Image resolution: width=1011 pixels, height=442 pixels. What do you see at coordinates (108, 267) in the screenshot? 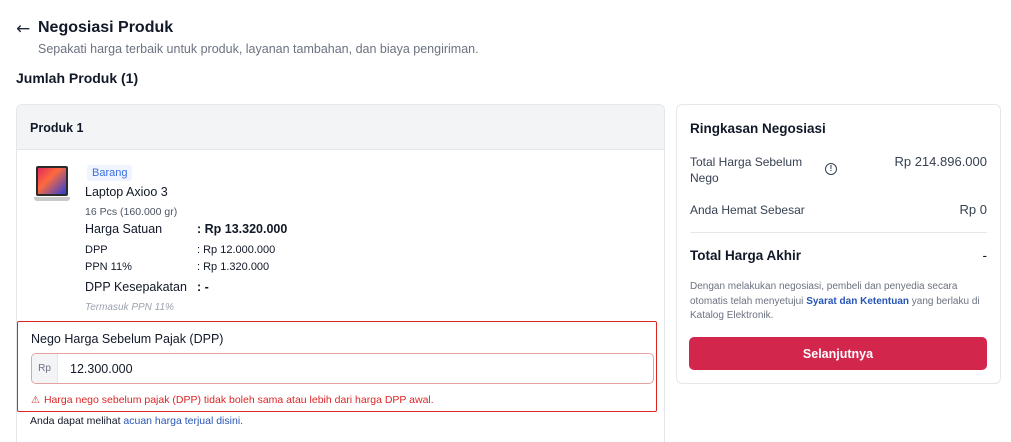
I see `price-label: PPN 11%` at bounding box center [108, 267].